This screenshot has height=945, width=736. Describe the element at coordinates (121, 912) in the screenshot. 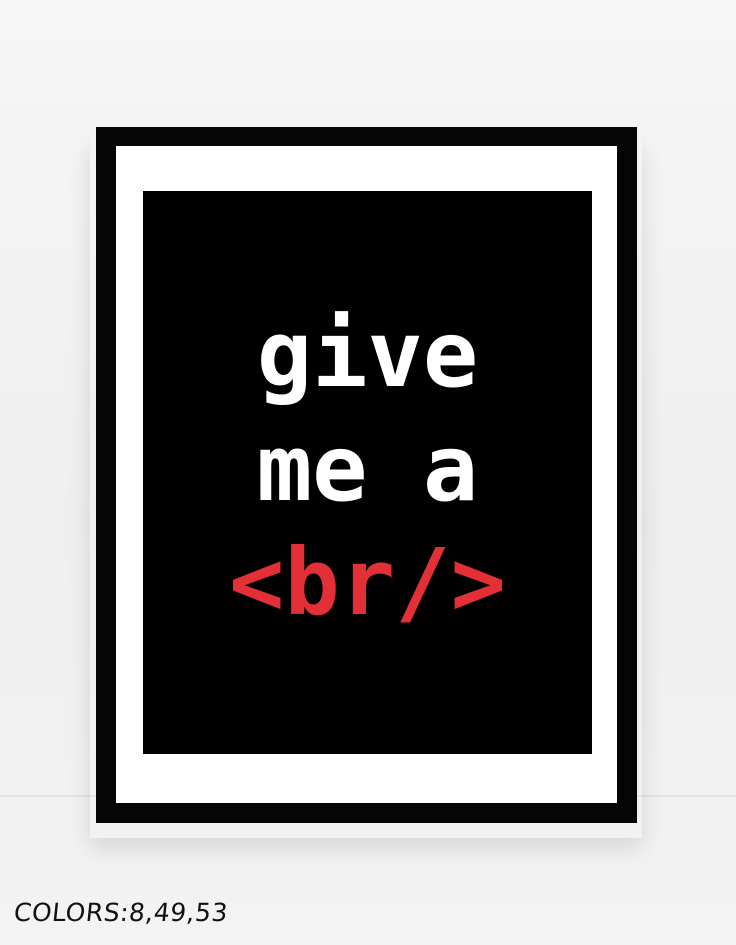

I see `colors-caption: COLORS:8,49,53` at that location.